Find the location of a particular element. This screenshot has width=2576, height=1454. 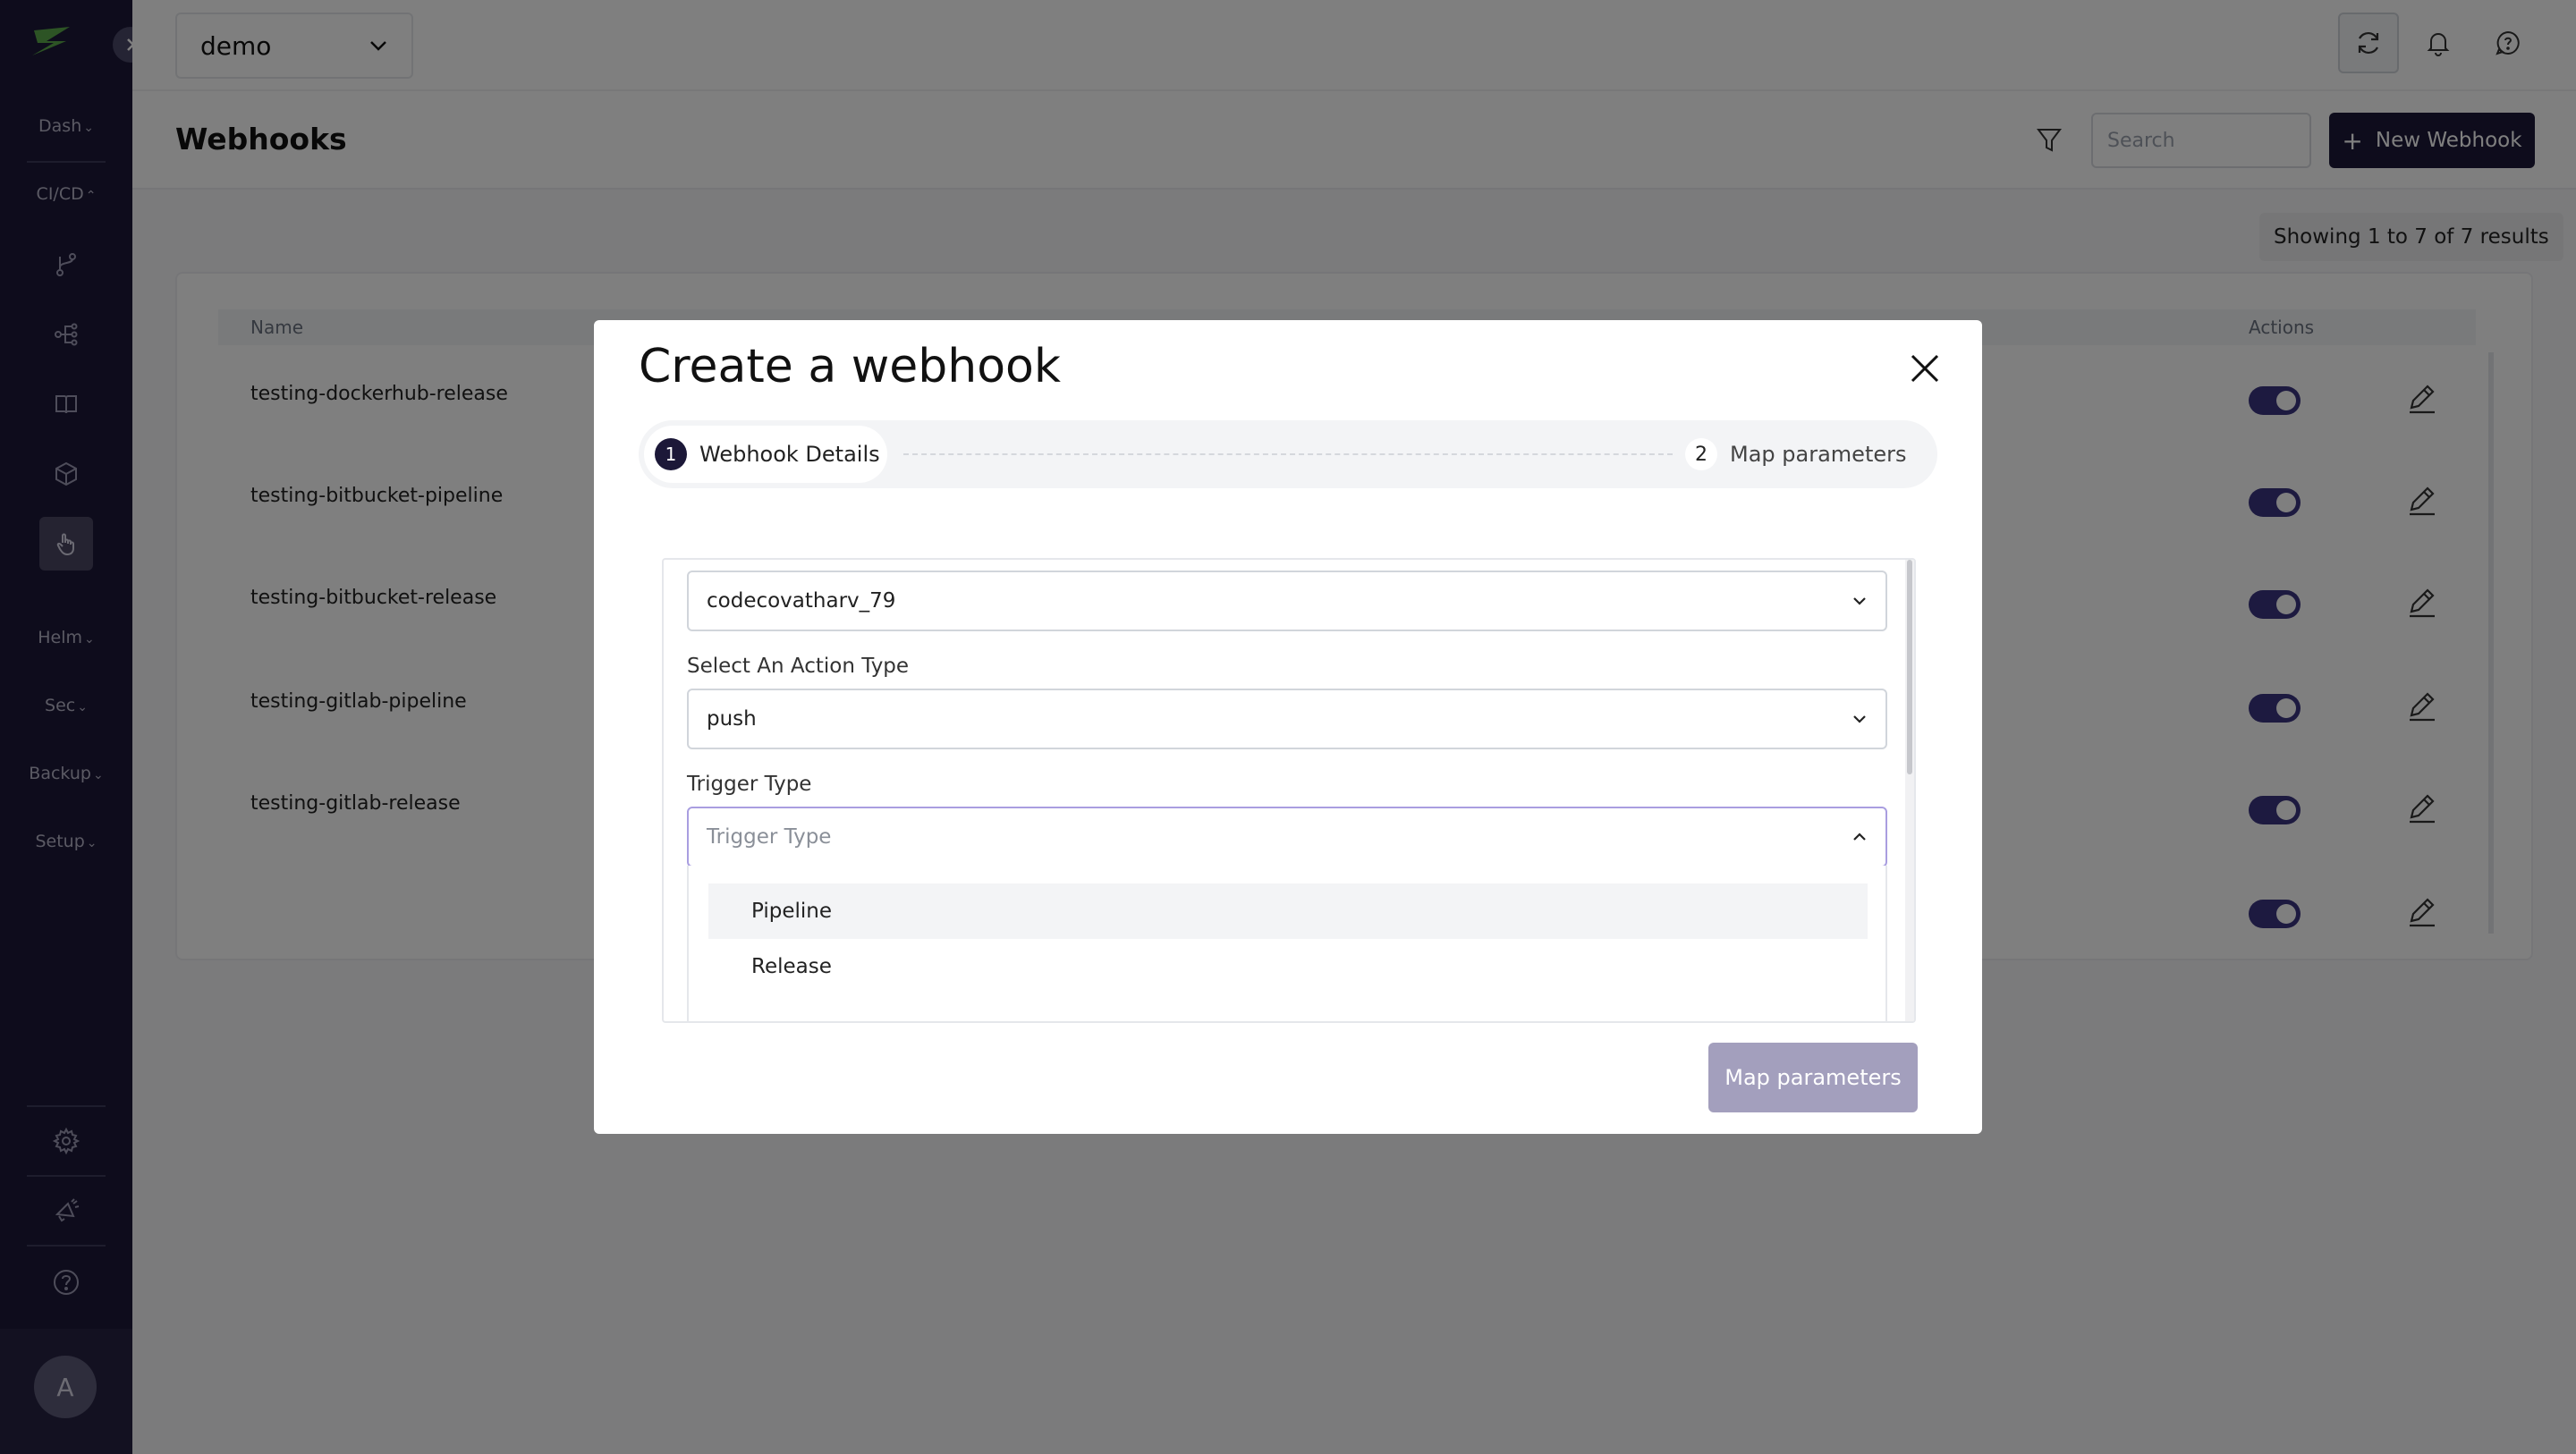

trigger-type-placeholder: Trigger Type is located at coordinates (769, 837).